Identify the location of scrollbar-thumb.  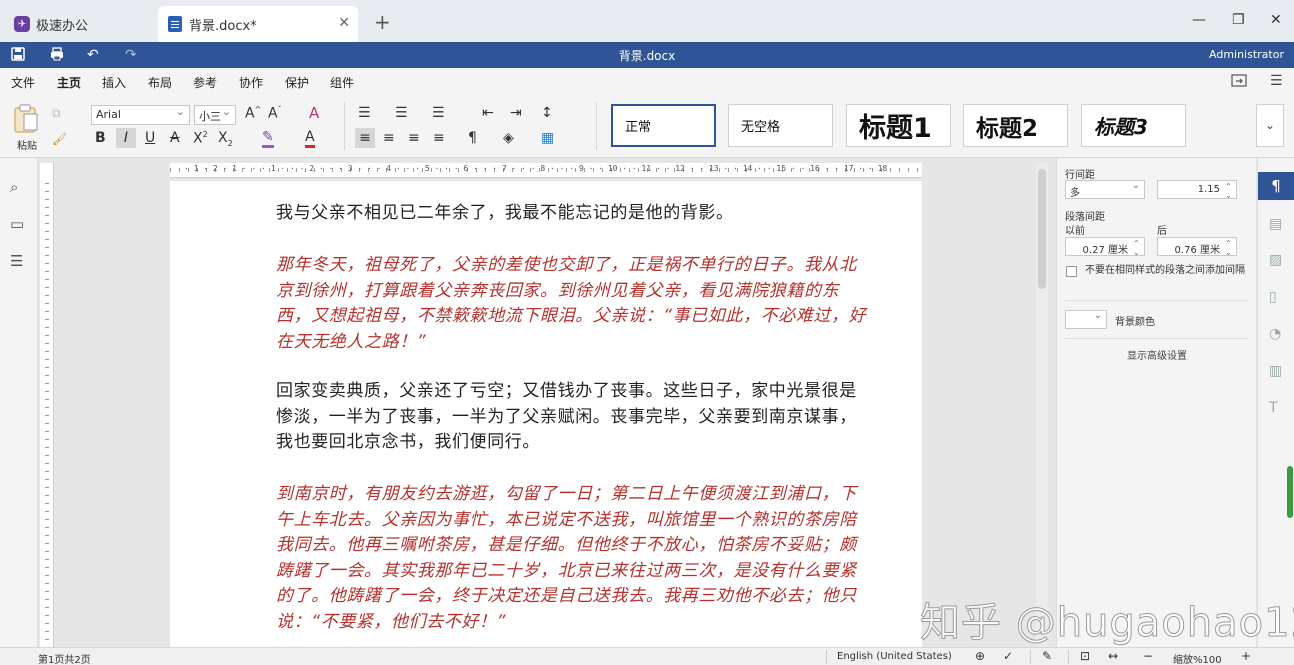
(1042, 229).